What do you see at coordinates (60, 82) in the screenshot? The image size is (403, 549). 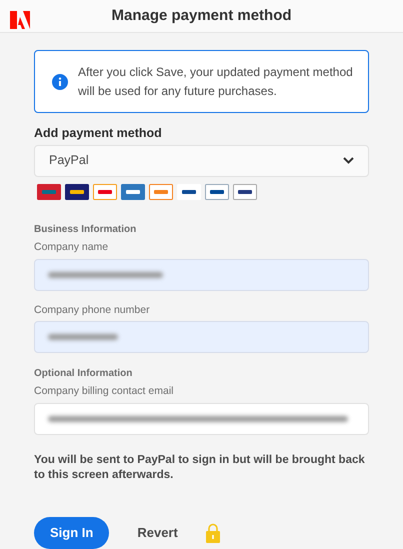 I see `info-icon` at bounding box center [60, 82].